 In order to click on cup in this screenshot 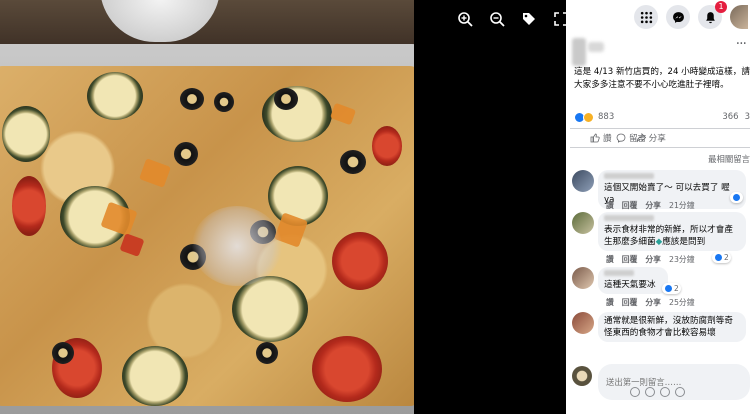, I will do `click(160, 21)`.